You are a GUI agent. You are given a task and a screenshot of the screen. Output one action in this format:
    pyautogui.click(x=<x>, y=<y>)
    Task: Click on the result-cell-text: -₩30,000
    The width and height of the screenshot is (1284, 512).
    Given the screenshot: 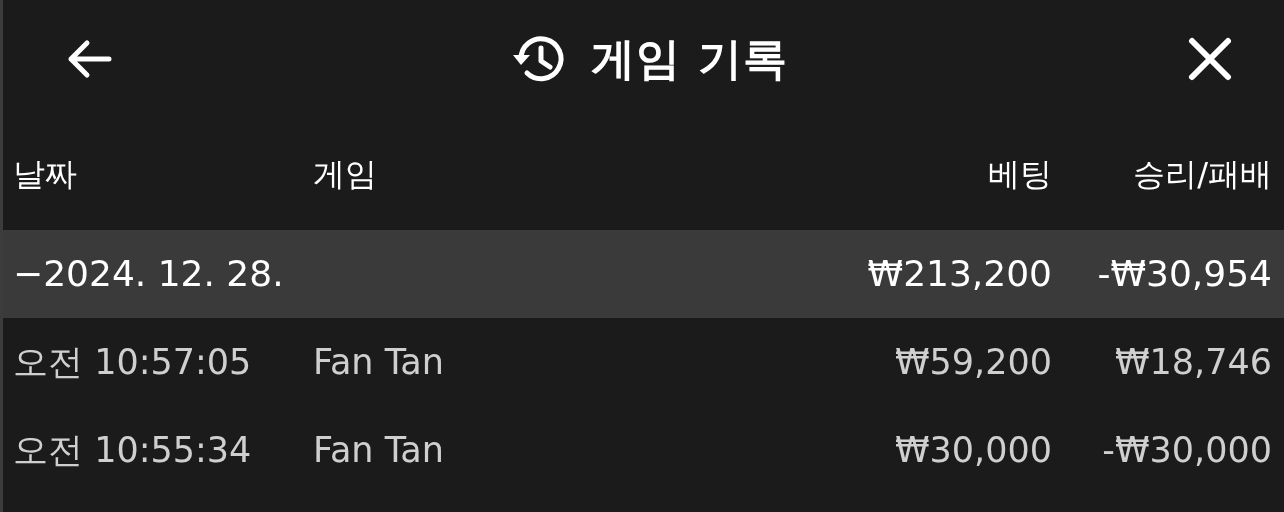 What is the action you would take?
    pyautogui.click(x=1186, y=450)
    